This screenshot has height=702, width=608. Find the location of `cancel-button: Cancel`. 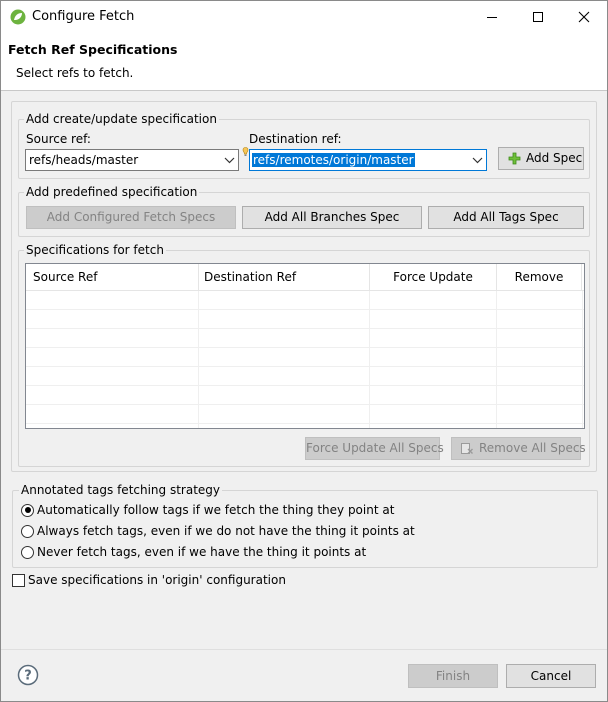

cancel-button: Cancel is located at coordinates (551, 676).